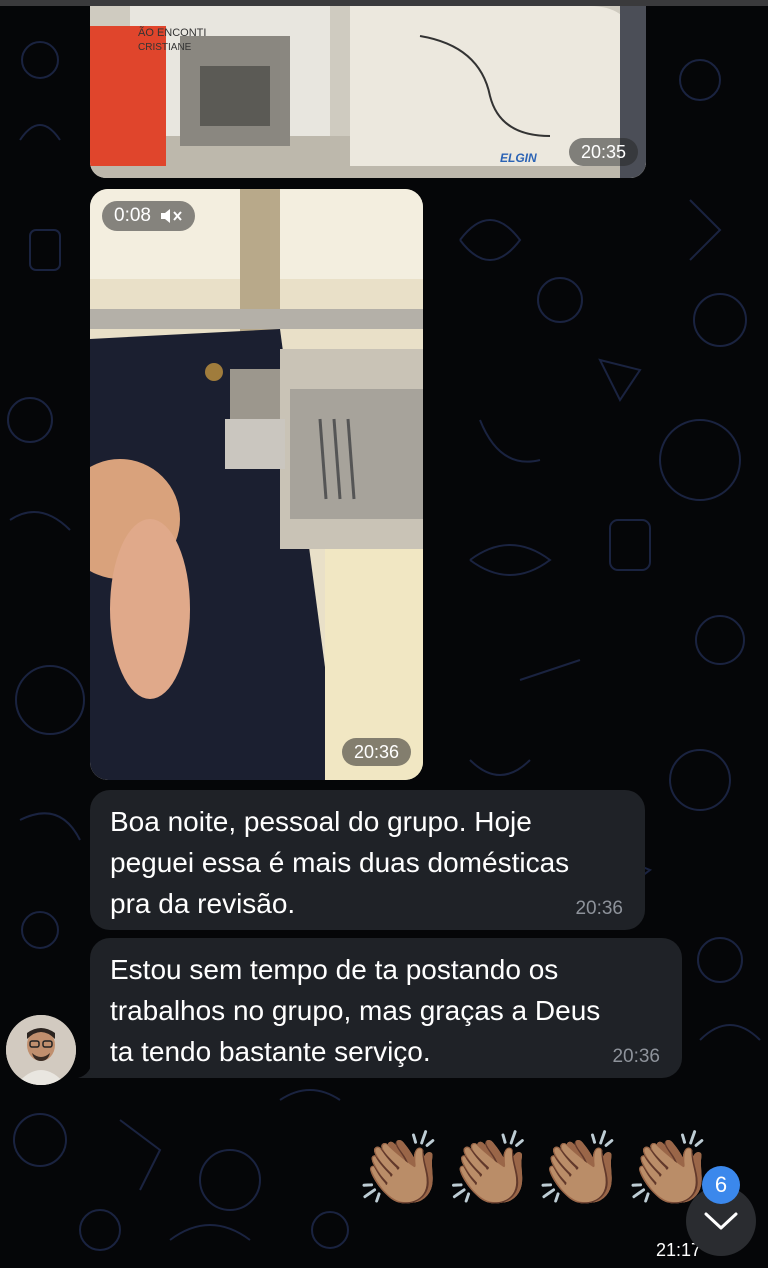 The height and width of the screenshot is (1268, 768). Describe the element at coordinates (518, 158) in the screenshot. I see `photo-brand-text: ELGIN` at that location.